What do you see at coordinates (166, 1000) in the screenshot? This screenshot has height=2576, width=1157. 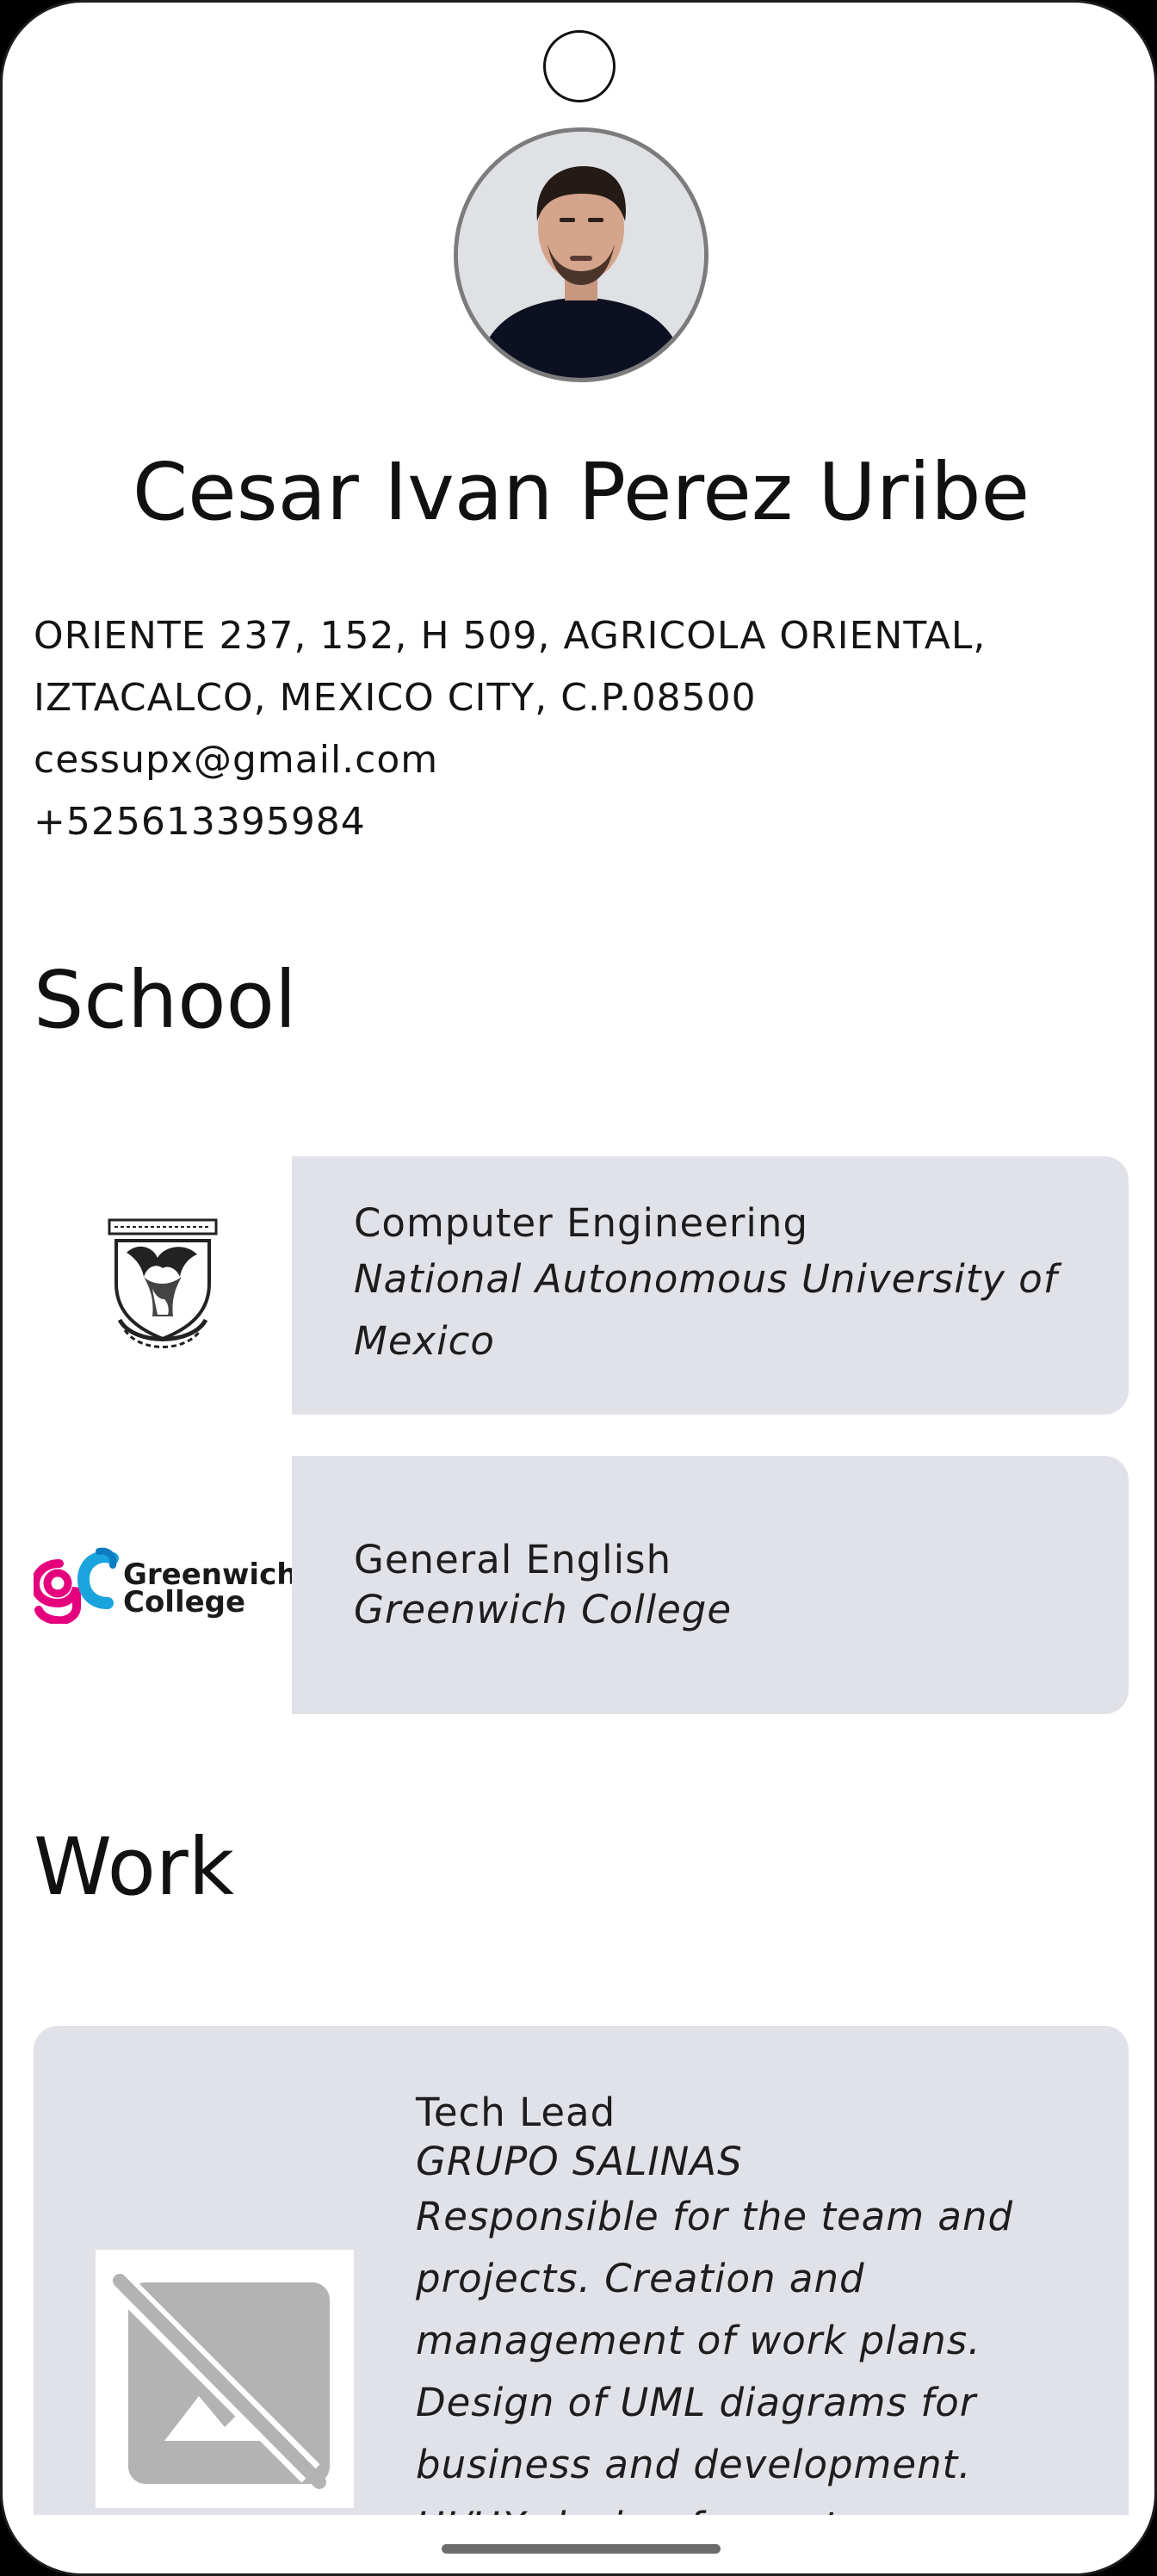 I see `school-section-title: School` at bounding box center [166, 1000].